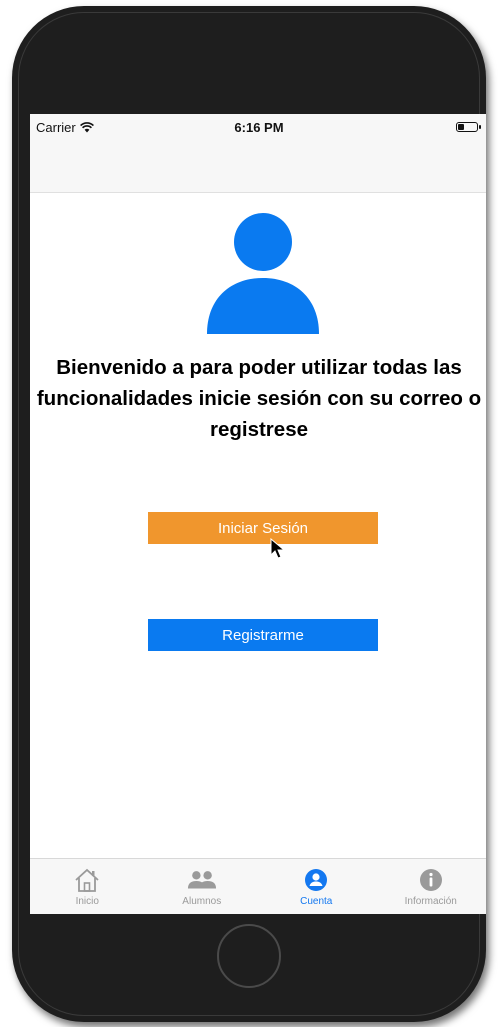 Image resolution: width=498 pixels, height=1027 pixels. Describe the element at coordinates (278, 548) in the screenshot. I see `mouse-cursor-icon` at that location.